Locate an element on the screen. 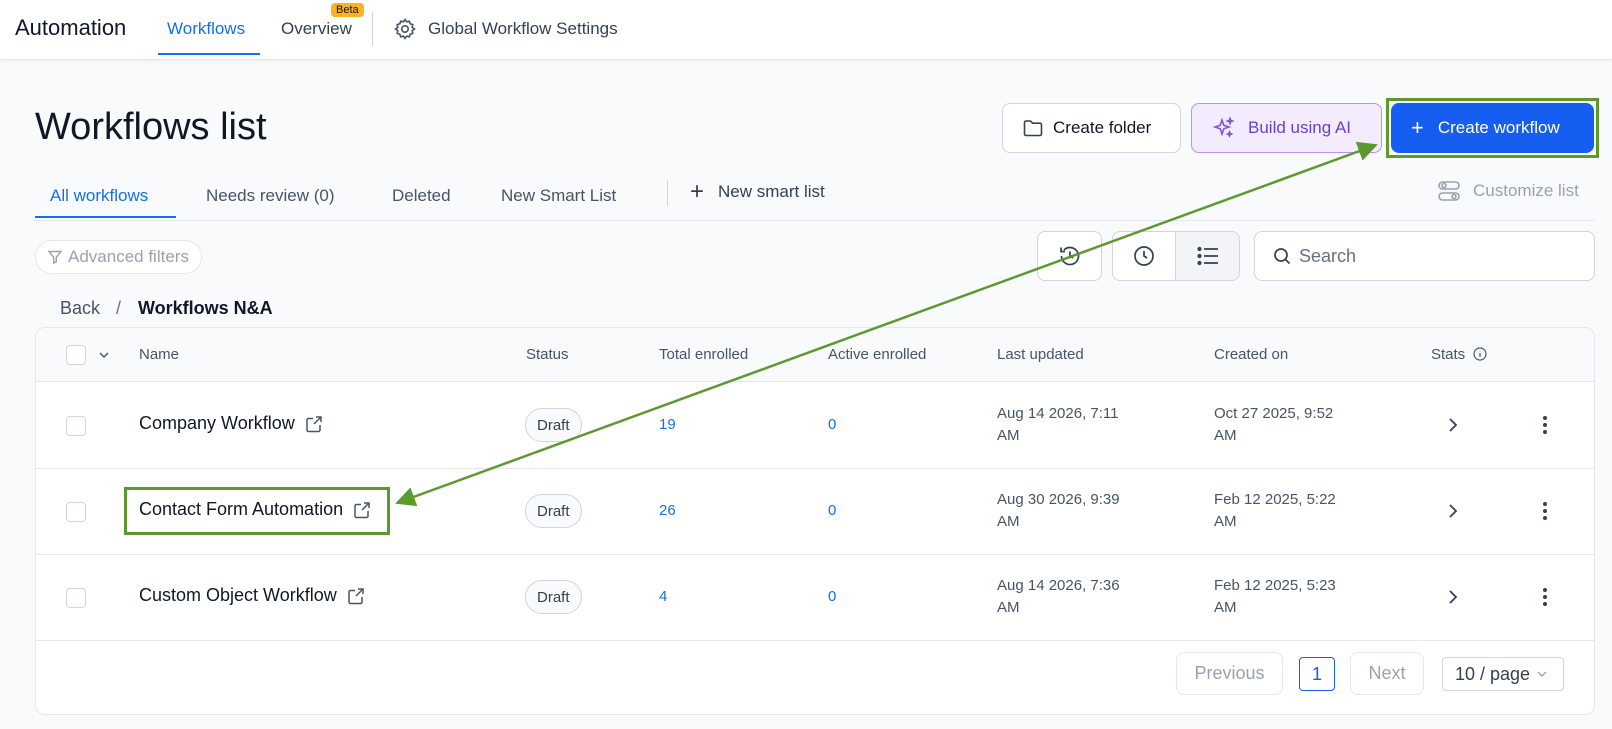  search-field is located at coordinates (1424, 256).